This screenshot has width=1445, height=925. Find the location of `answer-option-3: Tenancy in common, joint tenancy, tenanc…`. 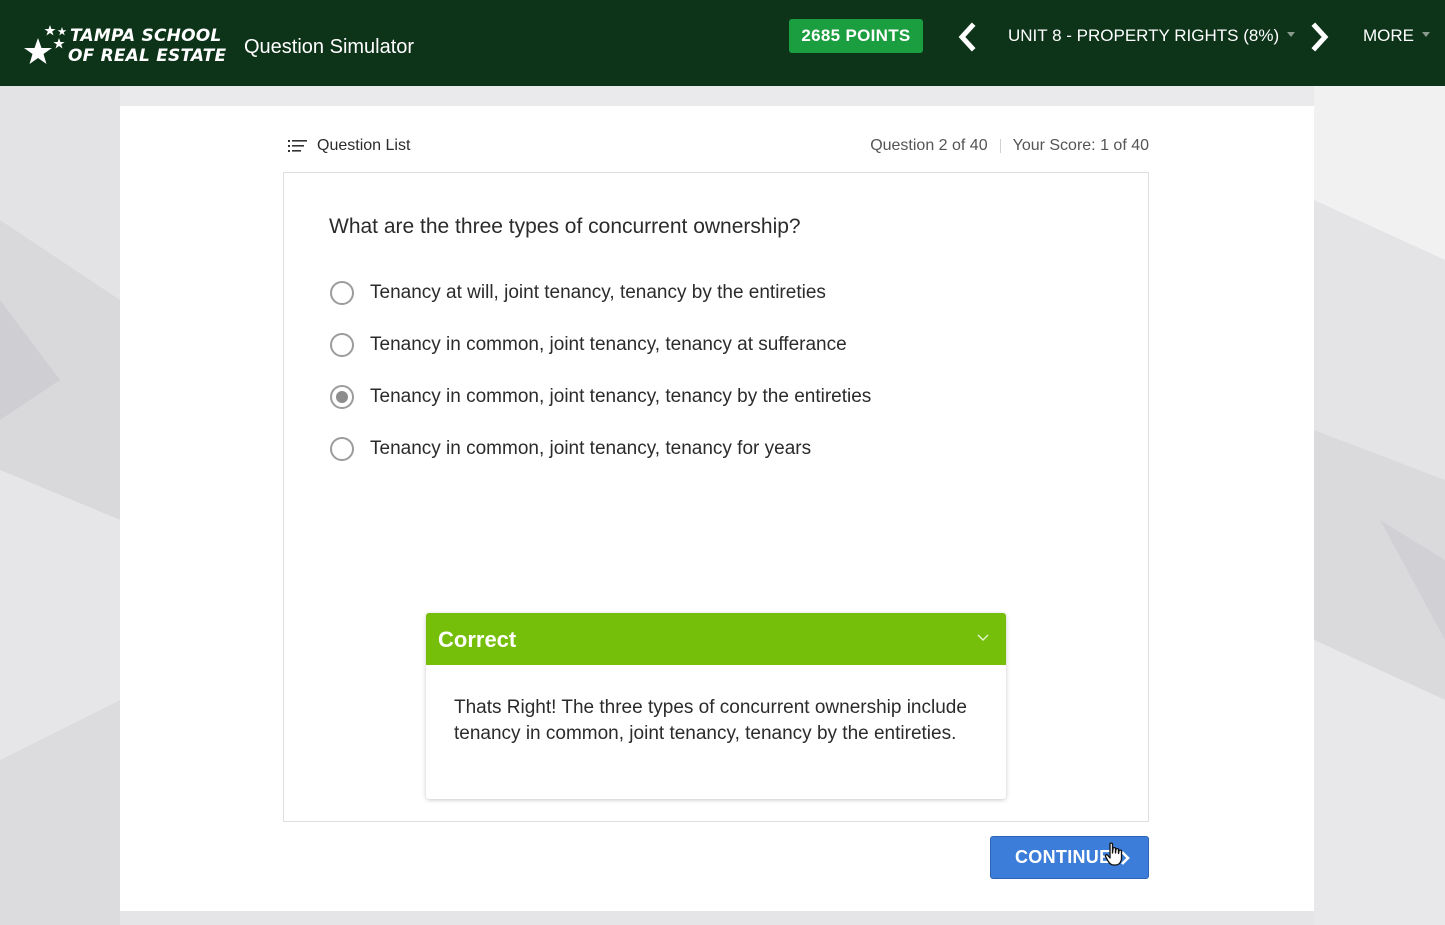

answer-option-3: Tenancy in common, joint tenancy, tenanc… is located at coordinates (600, 397).